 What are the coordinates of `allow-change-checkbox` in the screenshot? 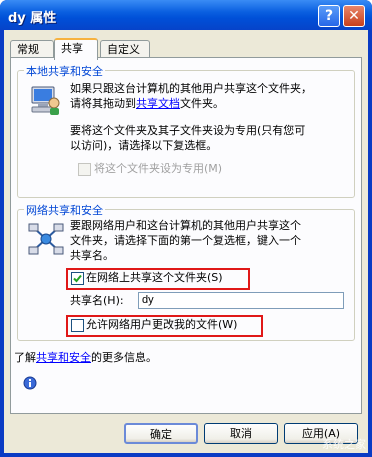 It's located at (77, 325).